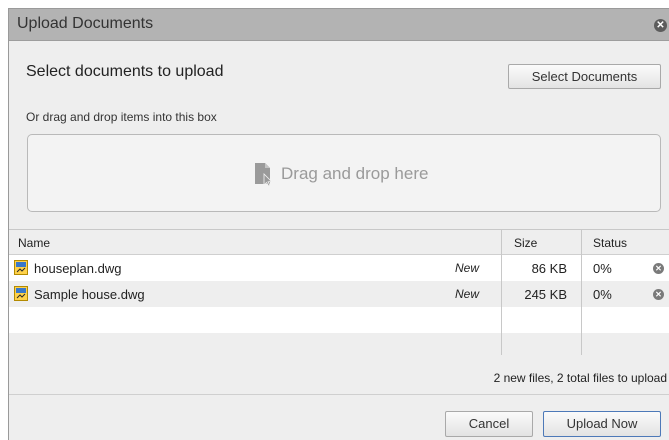 The height and width of the screenshot is (440, 669). What do you see at coordinates (525, 243) in the screenshot?
I see `column-size-header: Size` at bounding box center [525, 243].